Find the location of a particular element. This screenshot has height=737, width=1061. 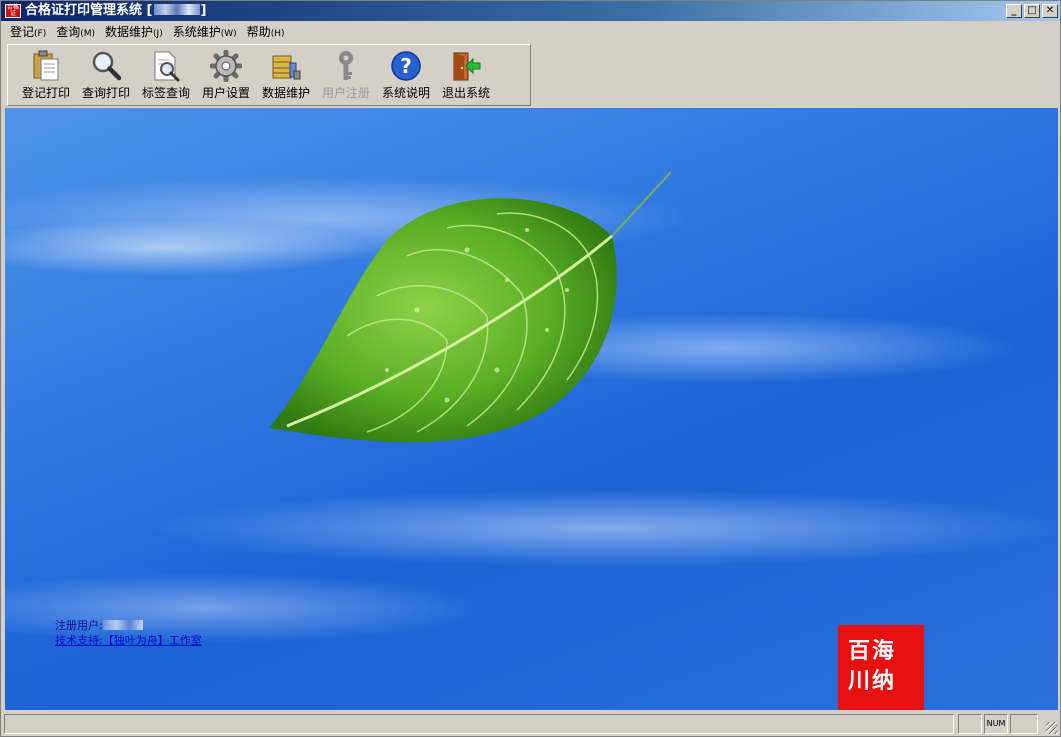

resize-grip is located at coordinates (1052, 728).